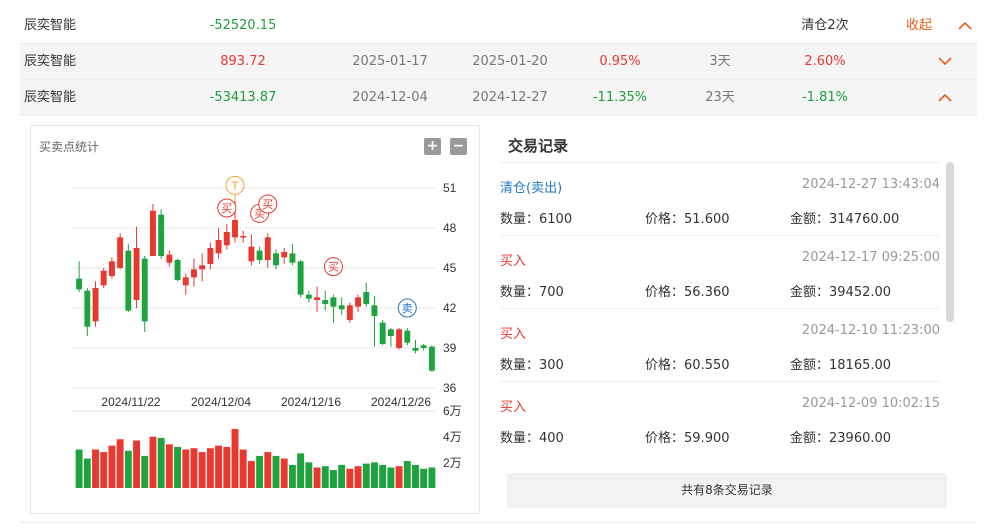  I want to click on trade-quantity: 数量：700, so click(532, 292).